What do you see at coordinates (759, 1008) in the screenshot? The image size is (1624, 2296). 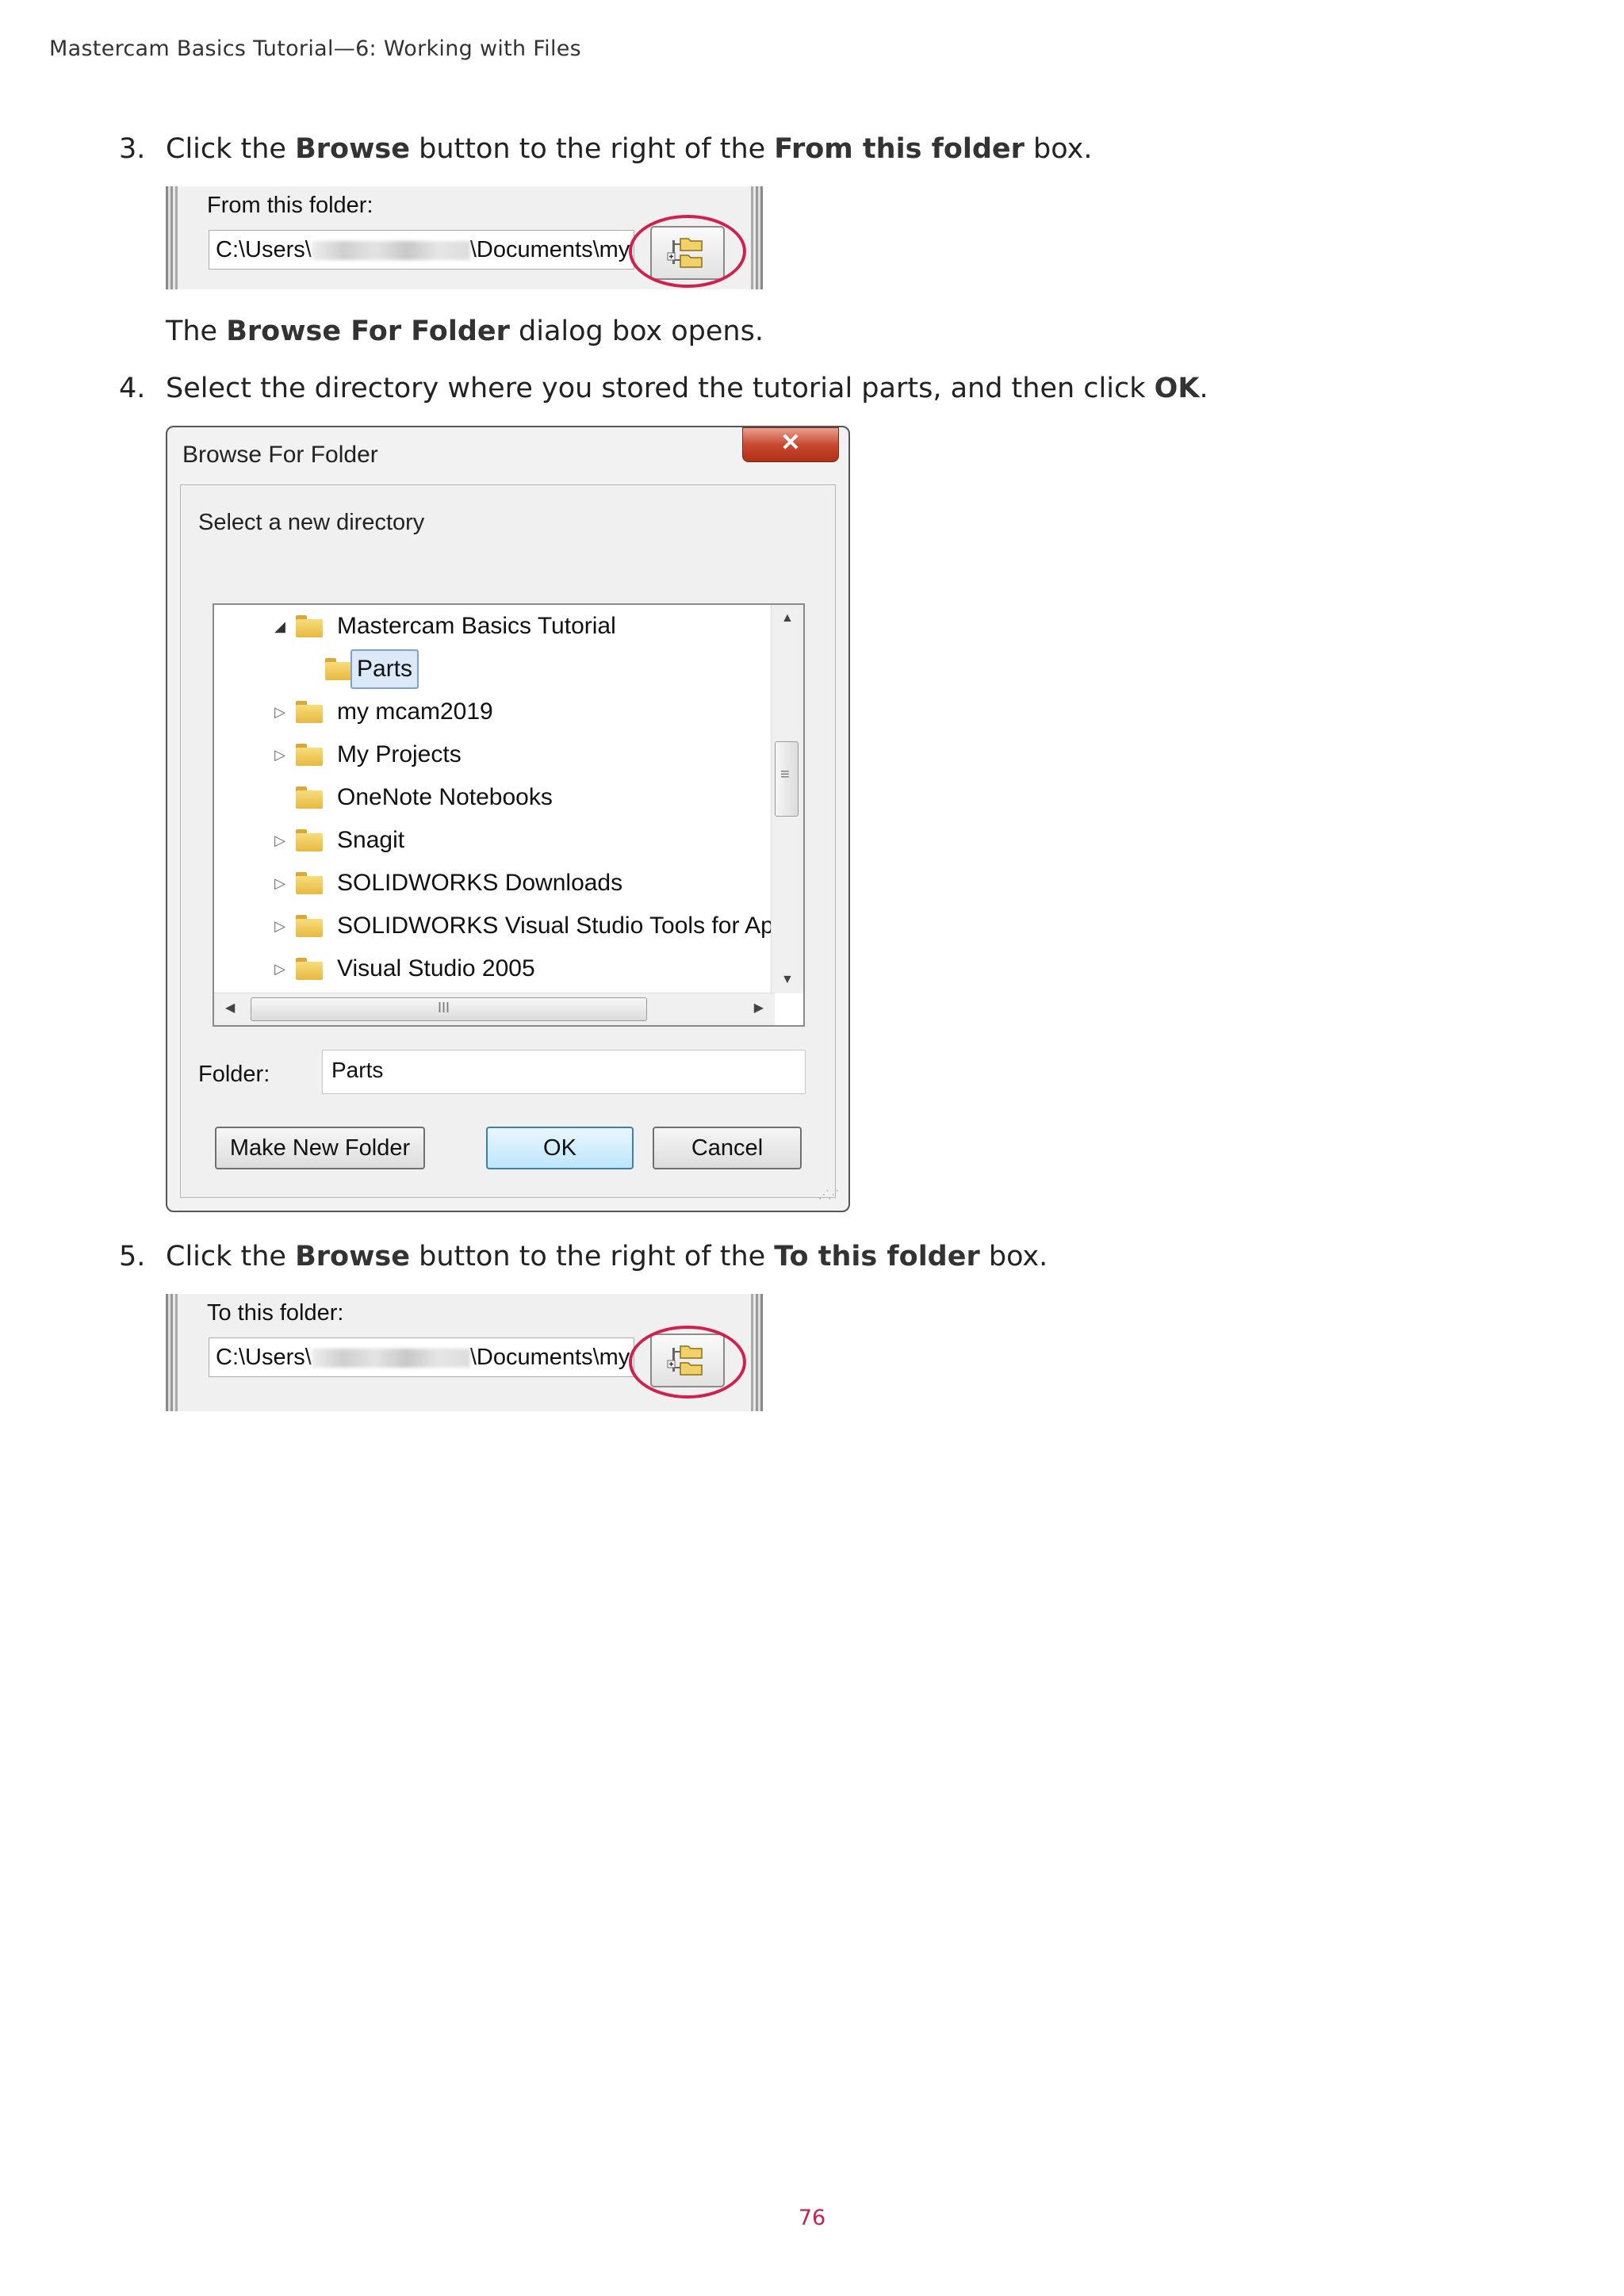 I see `scroll-right-icon: ▶` at bounding box center [759, 1008].